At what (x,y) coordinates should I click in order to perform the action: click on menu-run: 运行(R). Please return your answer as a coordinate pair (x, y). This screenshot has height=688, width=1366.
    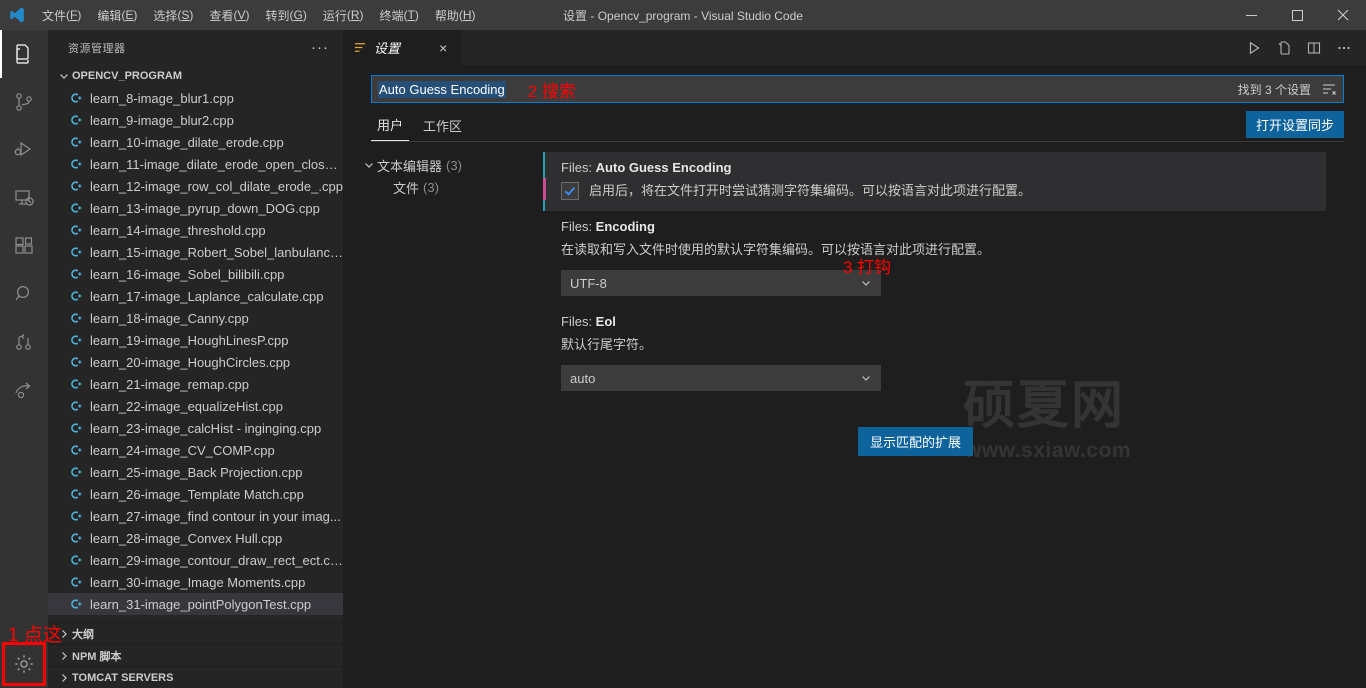
    Looking at the image, I should click on (343, 15).